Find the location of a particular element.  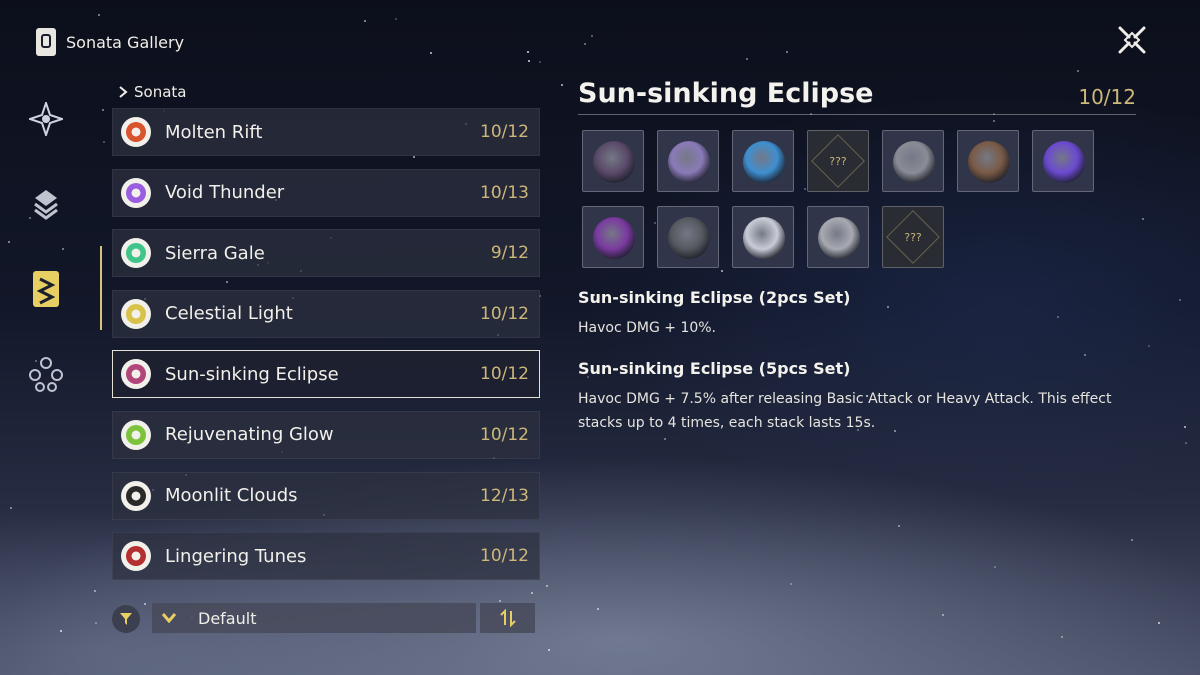

sonata-name: Sun-sinking Eclipse is located at coordinates (252, 374).